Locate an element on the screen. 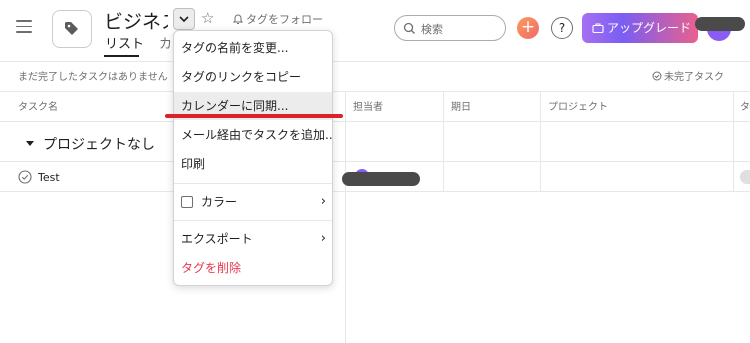  briefcase-icon is located at coordinates (598, 28).